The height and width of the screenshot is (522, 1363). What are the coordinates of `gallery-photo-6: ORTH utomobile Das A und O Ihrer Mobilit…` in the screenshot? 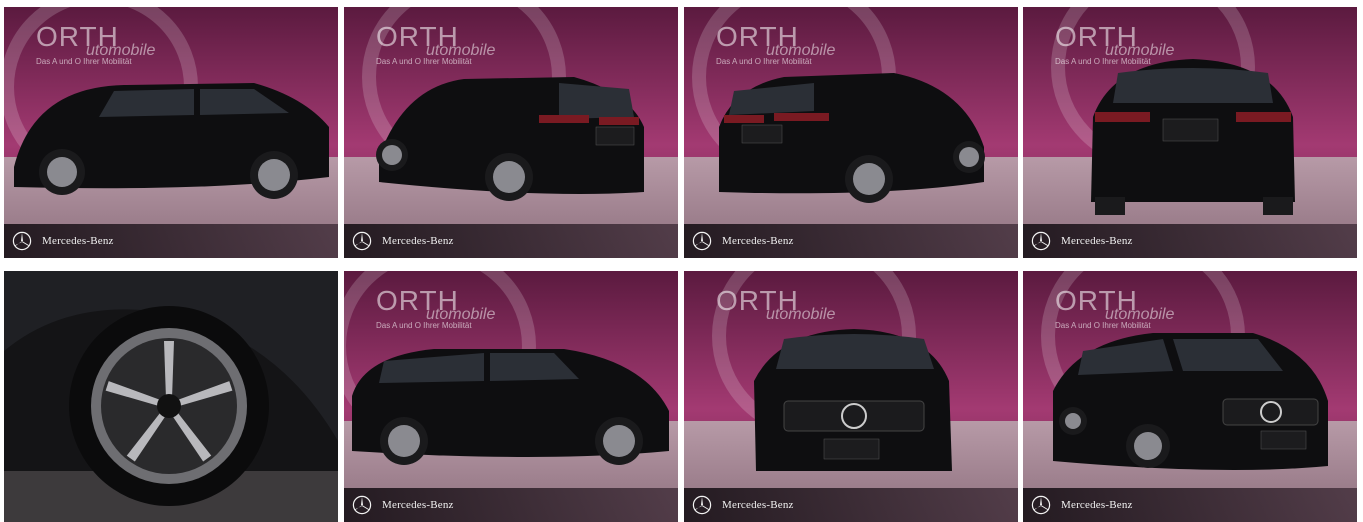 It's located at (511, 396).